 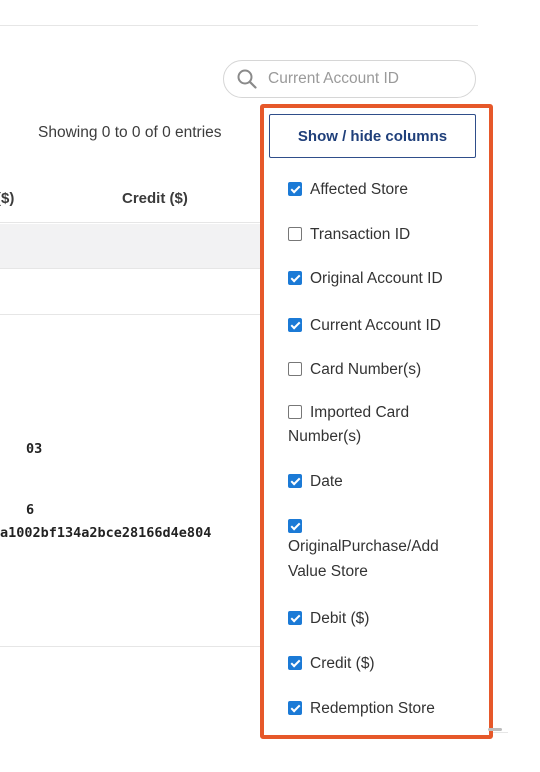 I want to click on column-header-debit: ($), so click(x=7, y=198).